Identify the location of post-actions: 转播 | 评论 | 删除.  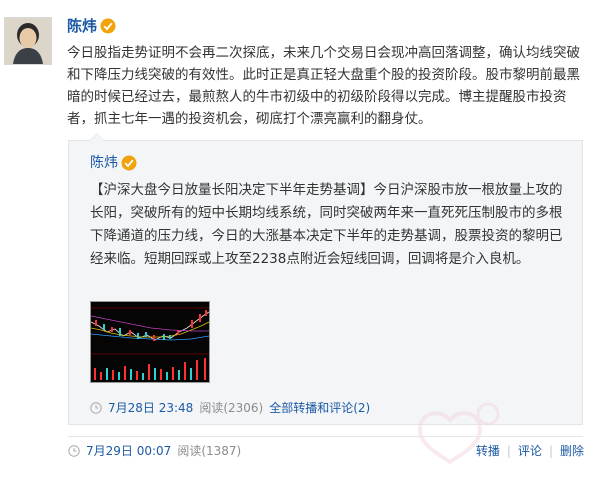
(530, 451).